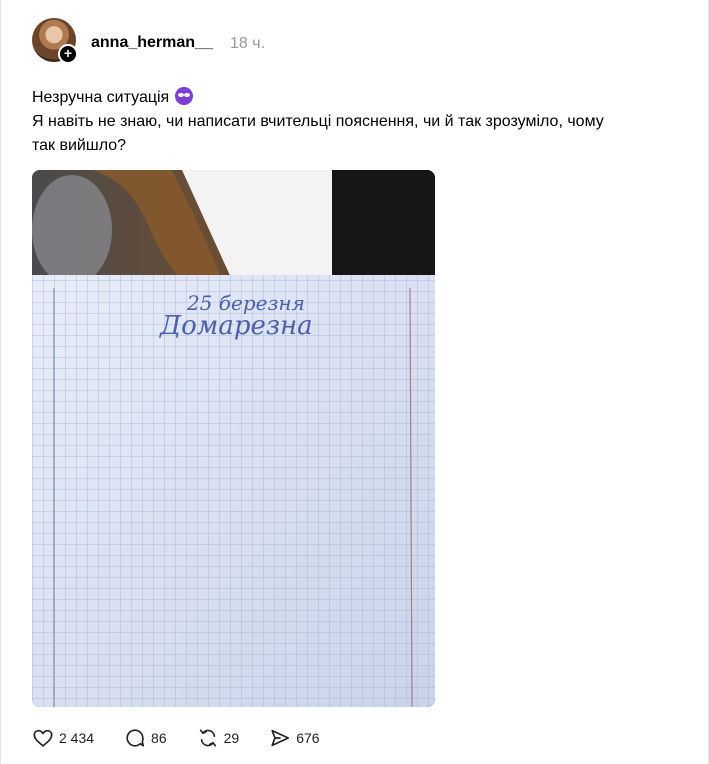 The width and height of the screenshot is (709, 764). Describe the element at coordinates (207, 738) in the screenshot. I see `repost-icon` at that location.